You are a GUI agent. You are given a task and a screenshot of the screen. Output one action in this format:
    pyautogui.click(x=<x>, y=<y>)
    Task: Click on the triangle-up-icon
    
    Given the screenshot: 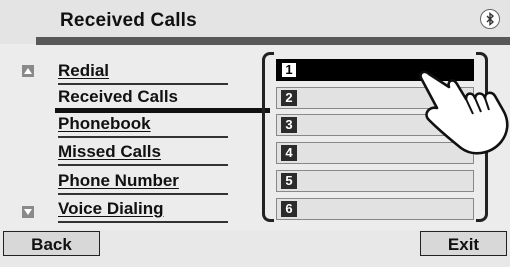 What is the action you would take?
    pyautogui.click(x=28, y=71)
    